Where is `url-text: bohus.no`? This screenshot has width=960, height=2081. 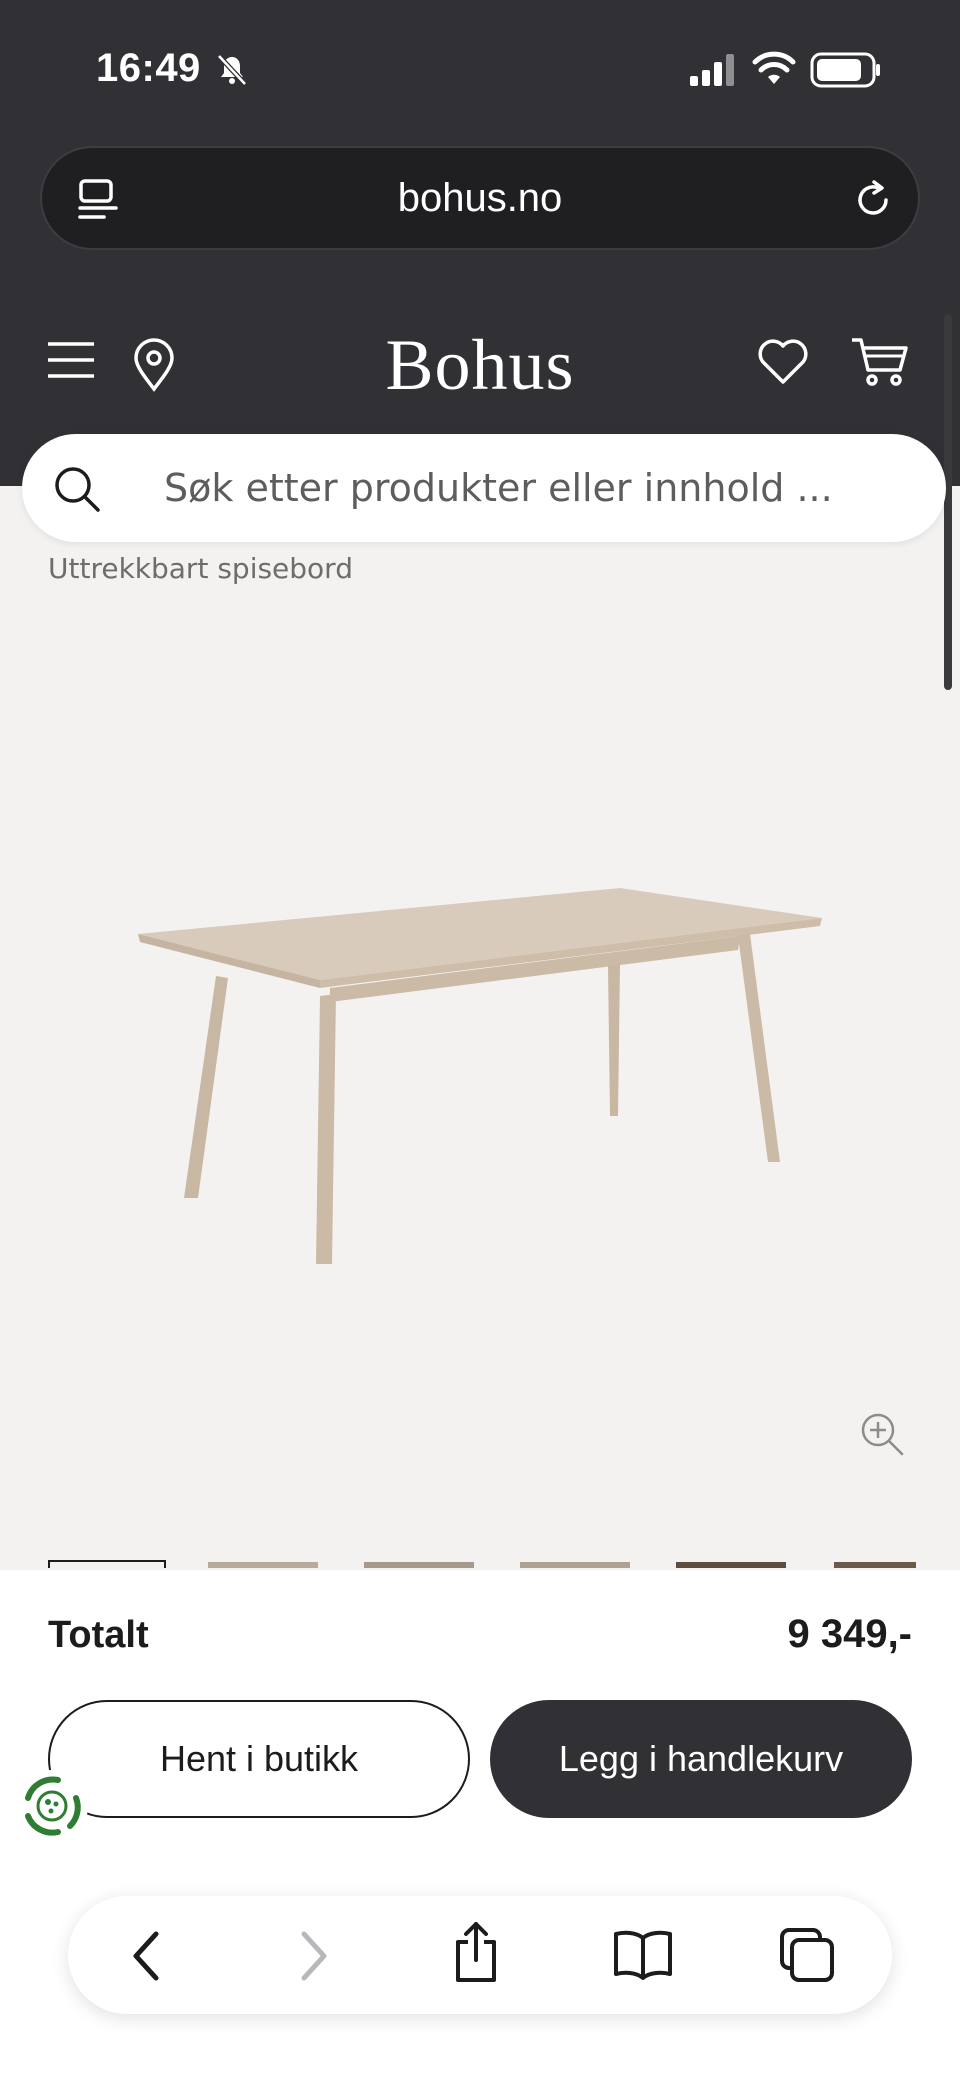
url-text: bohus.no is located at coordinates (480, 198).